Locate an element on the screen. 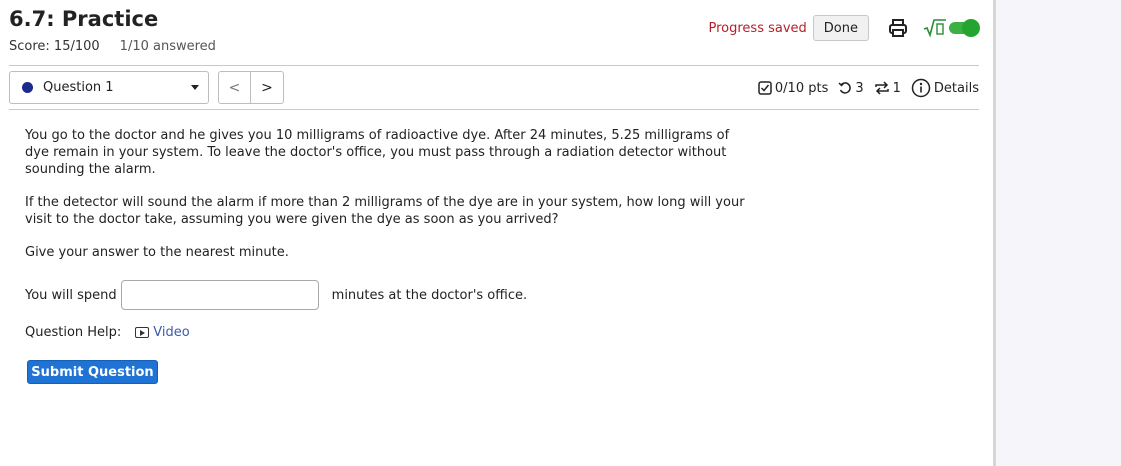 The width and height of the screenshot is (1121, 466). printer-icon is located at coordinates (898, 28).